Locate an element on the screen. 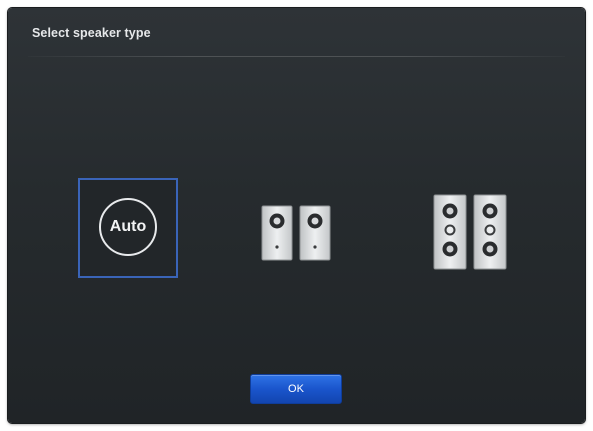  auto-icon: Auto is located at coordinates (128, 227).